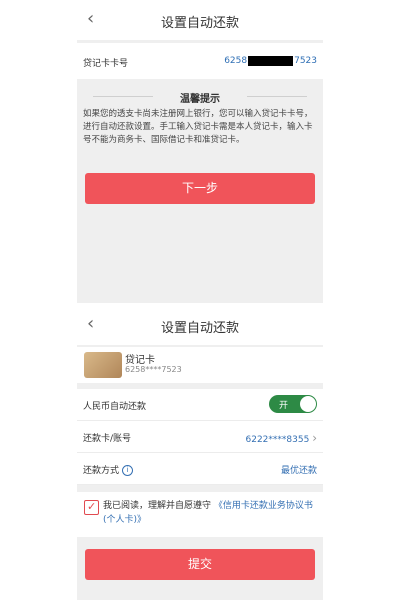  What do you see at coordinates (153, 369) in the screenshot?
I see `card-number: 6258****7523` at bounding box center [153, 369].